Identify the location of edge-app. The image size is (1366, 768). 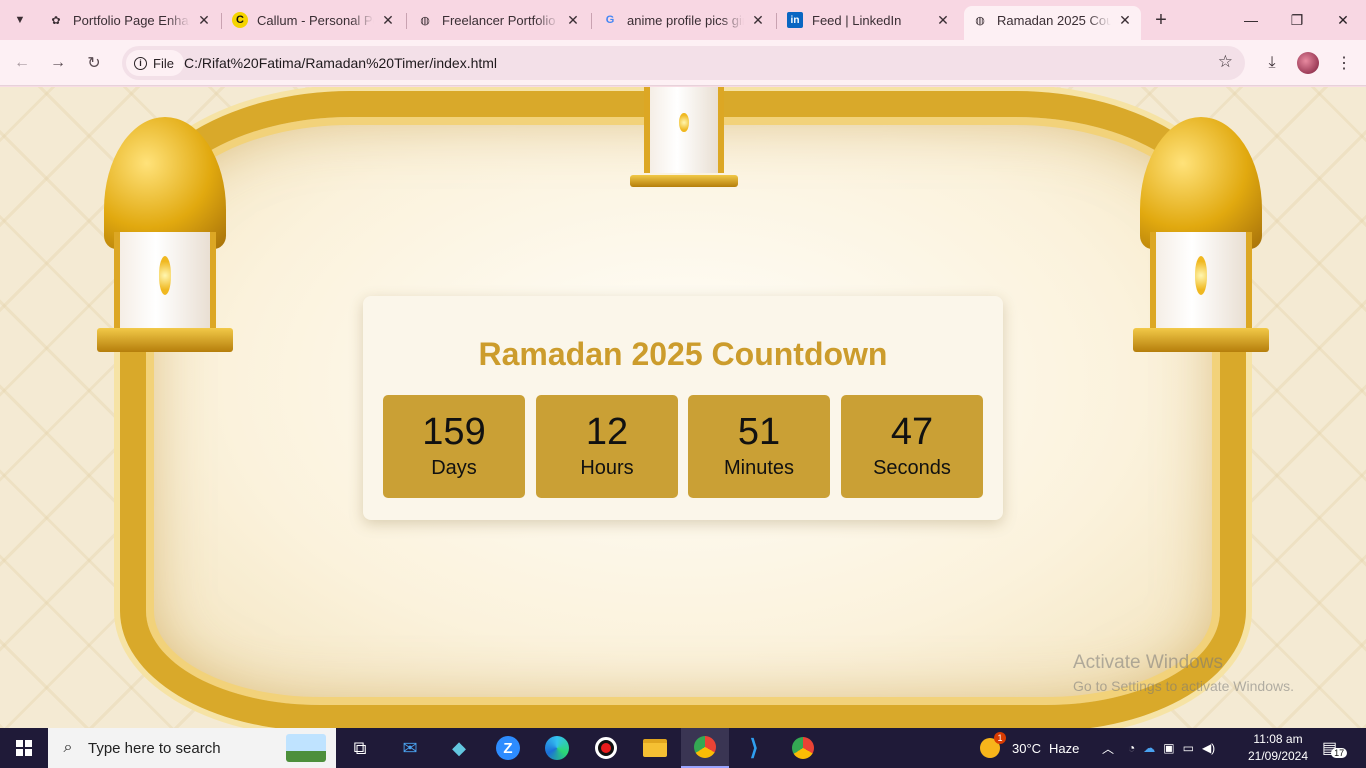
(557, 748).